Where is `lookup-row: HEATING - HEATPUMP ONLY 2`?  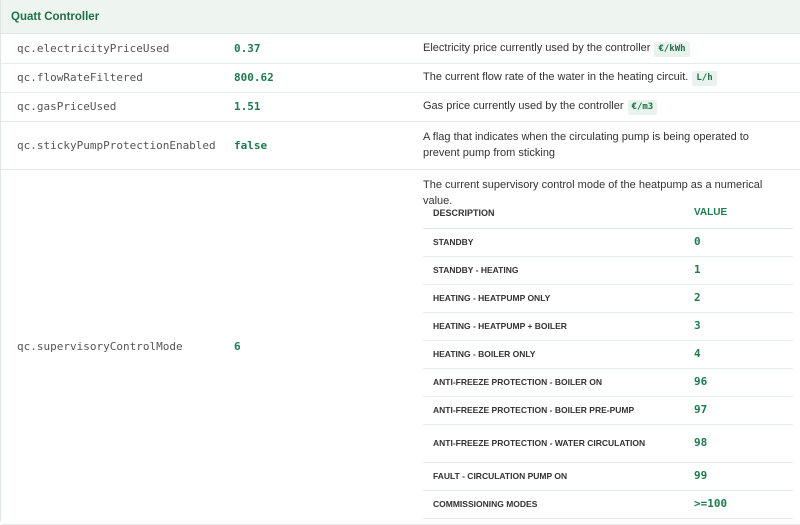
lookup-row: HEATING - HEATPUMP ONLY 2 is located at coordinates (608, 298).